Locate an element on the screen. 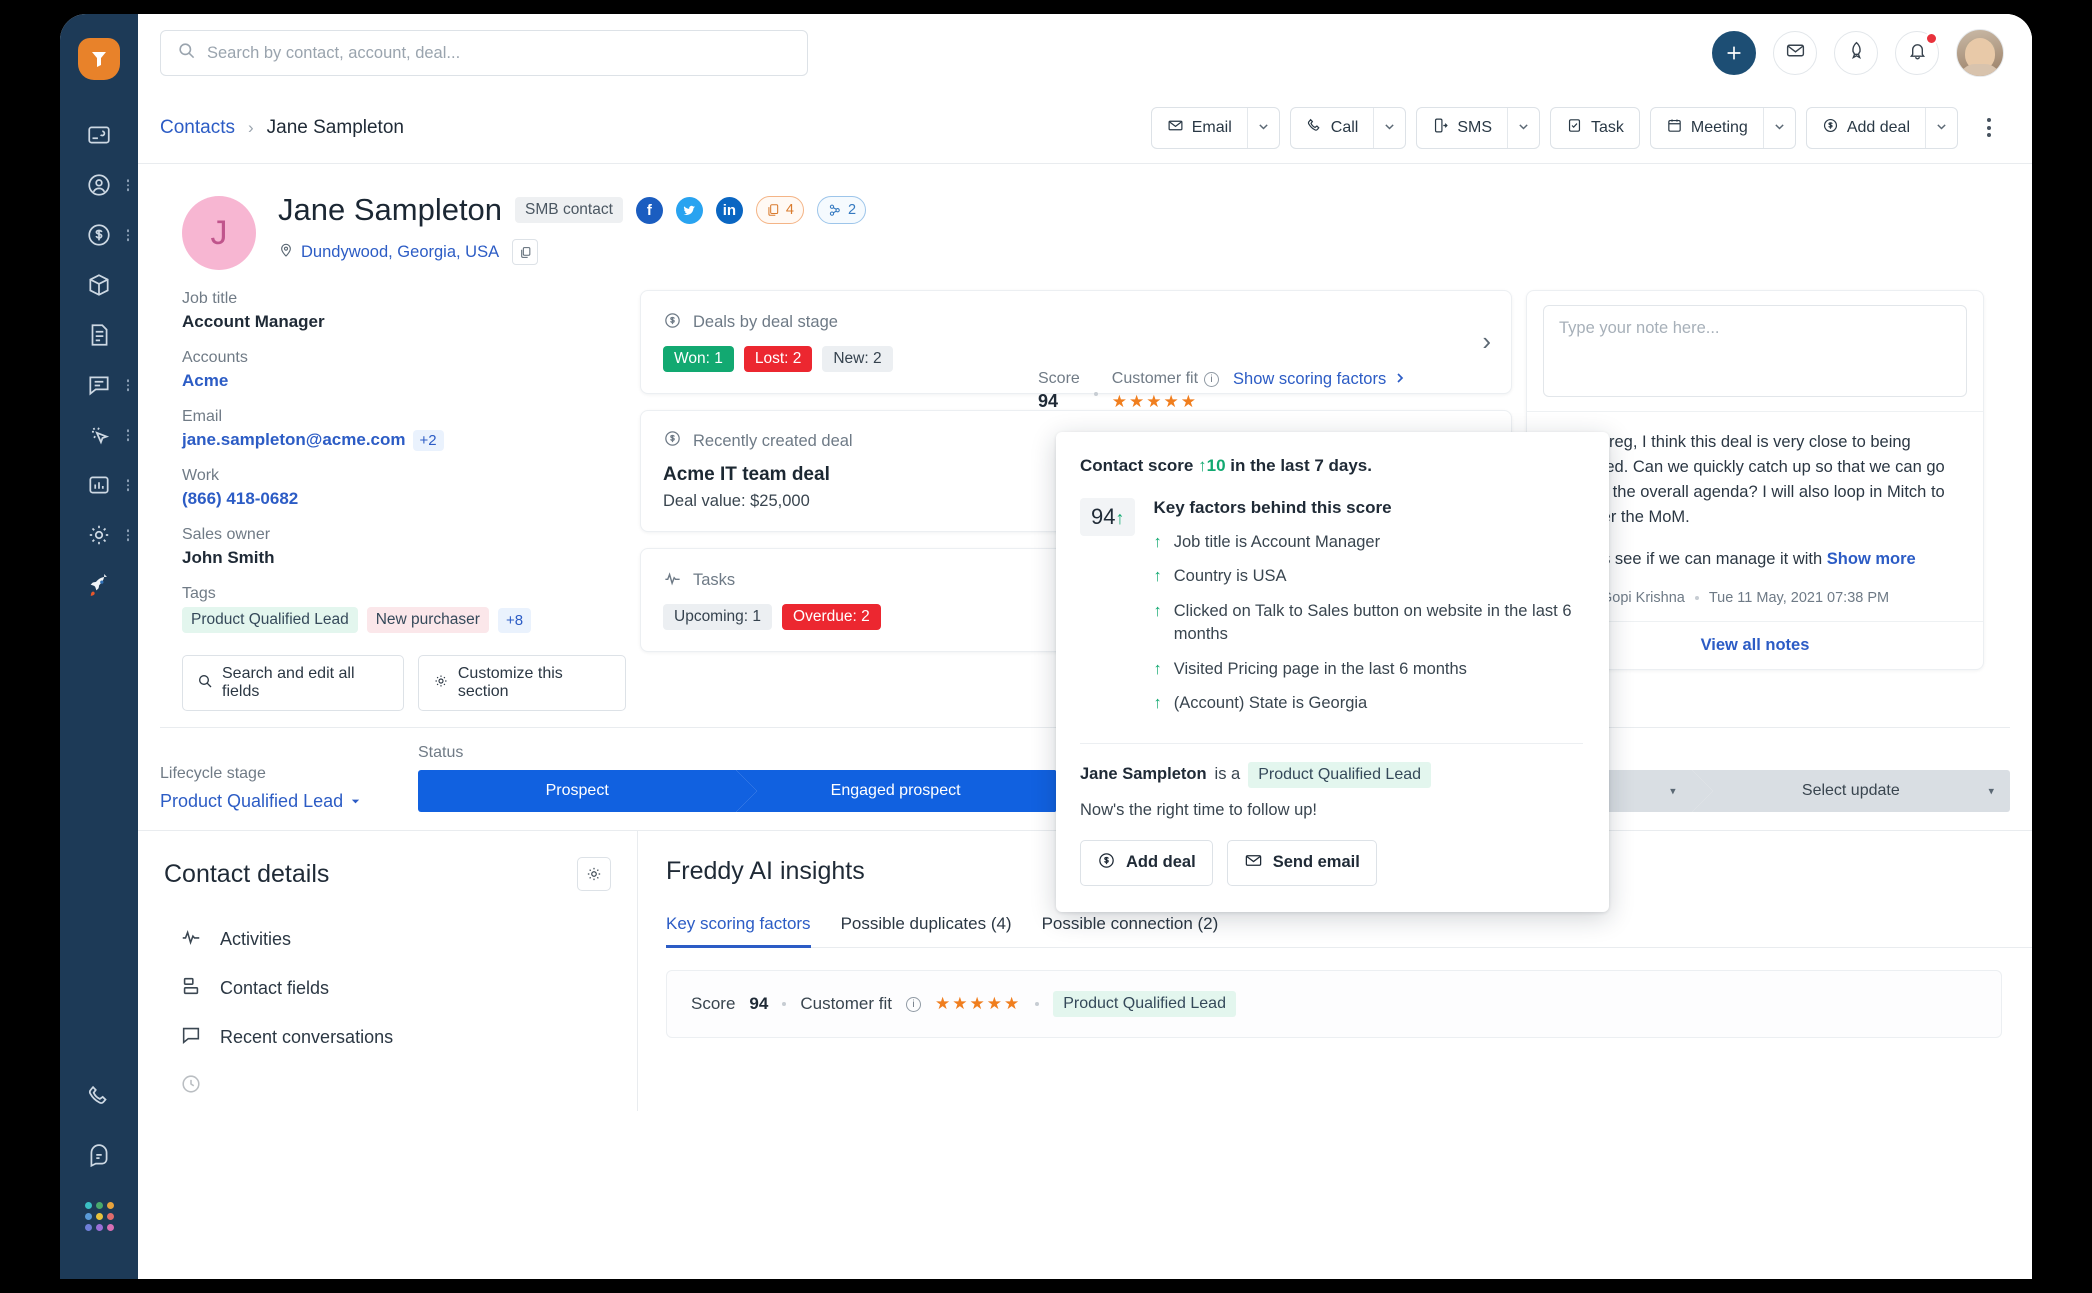 The image size is (2092, 1293). tab-possible-connection: Possible connection (2) is located at coordinates (1130, 930).